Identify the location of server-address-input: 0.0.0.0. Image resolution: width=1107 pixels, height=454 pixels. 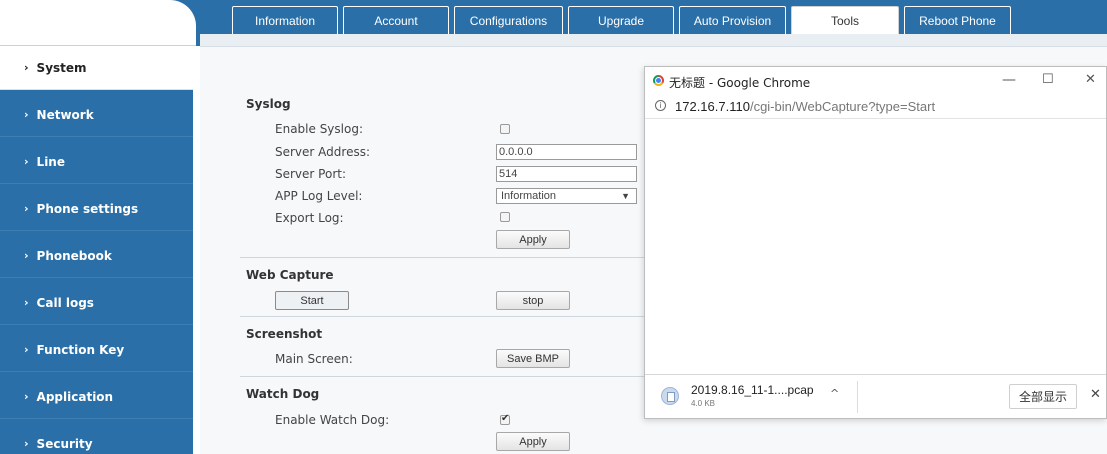
(566, 152).